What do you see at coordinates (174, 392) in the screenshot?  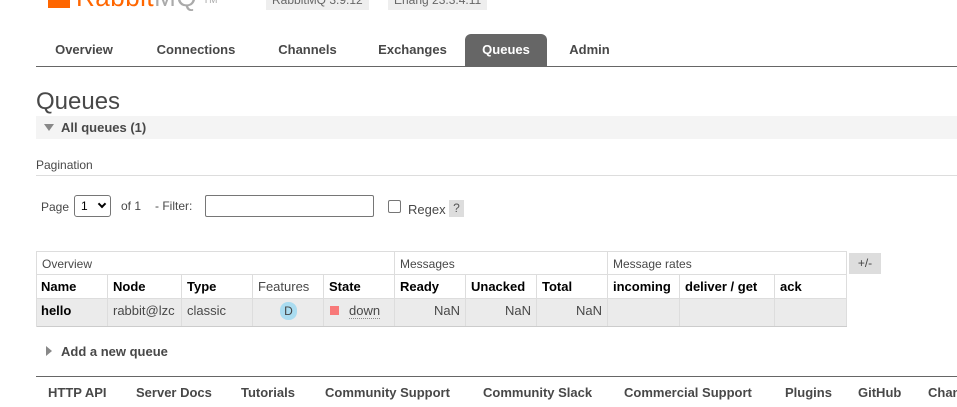 I see `footer-link-server-docs: Server Docs` at bounding box center [174, 392].